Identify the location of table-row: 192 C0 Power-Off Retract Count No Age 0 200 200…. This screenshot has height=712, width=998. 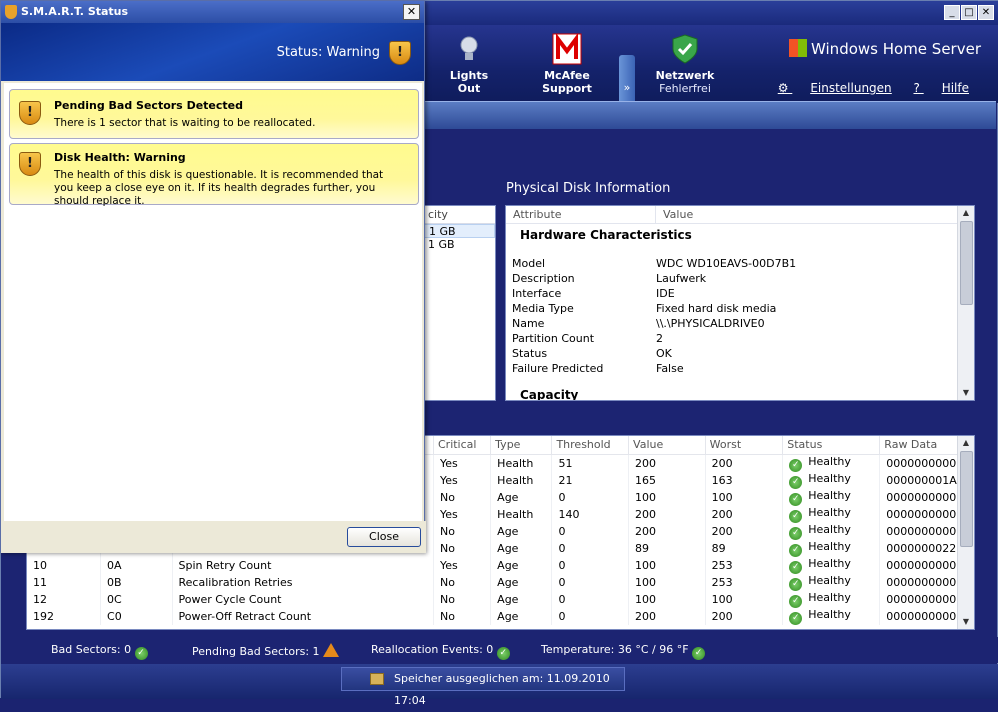
(493, 616).